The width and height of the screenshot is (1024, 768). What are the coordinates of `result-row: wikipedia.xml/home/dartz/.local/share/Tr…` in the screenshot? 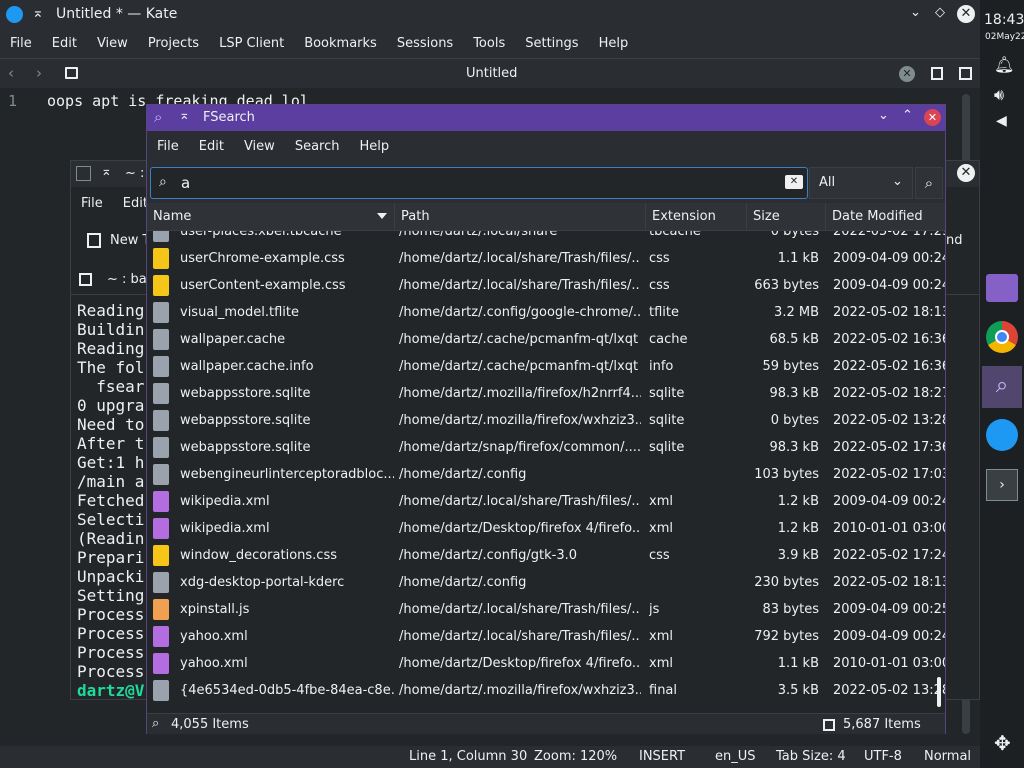 It's located at (546, 501).